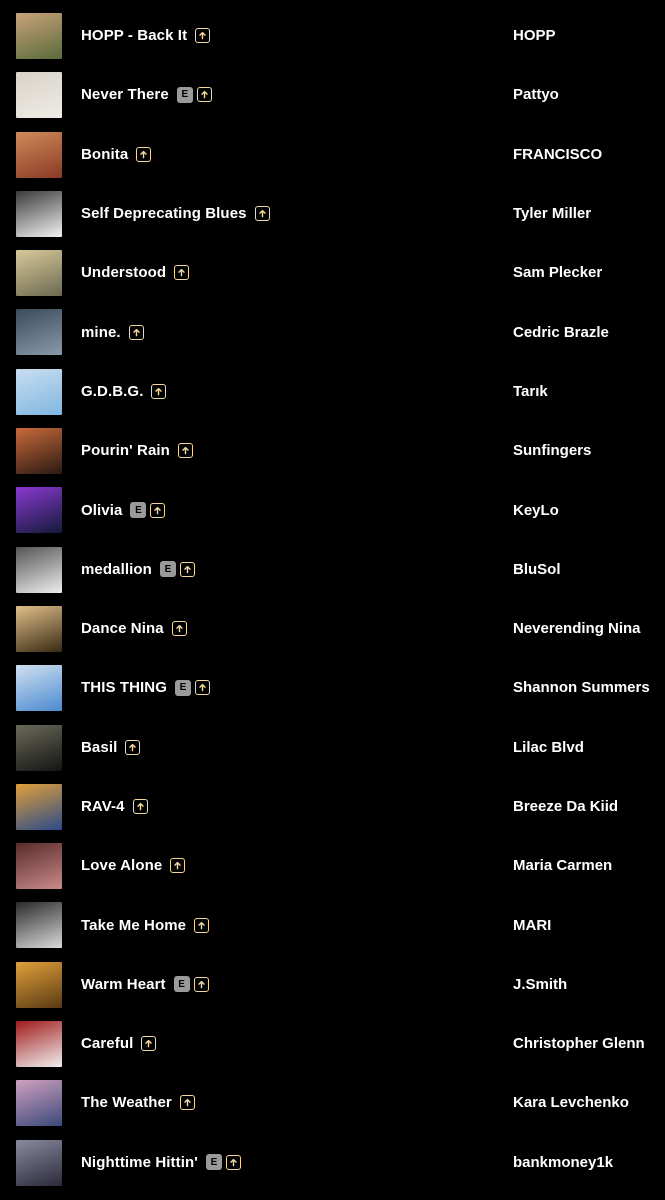 The height and width of the screenshot is (1200, 665). What do you see at coordinates (332, 450) in the screenshot?
I see `track-row: Pourin' Rain Sunfingers` at bounding box center [332, 450].